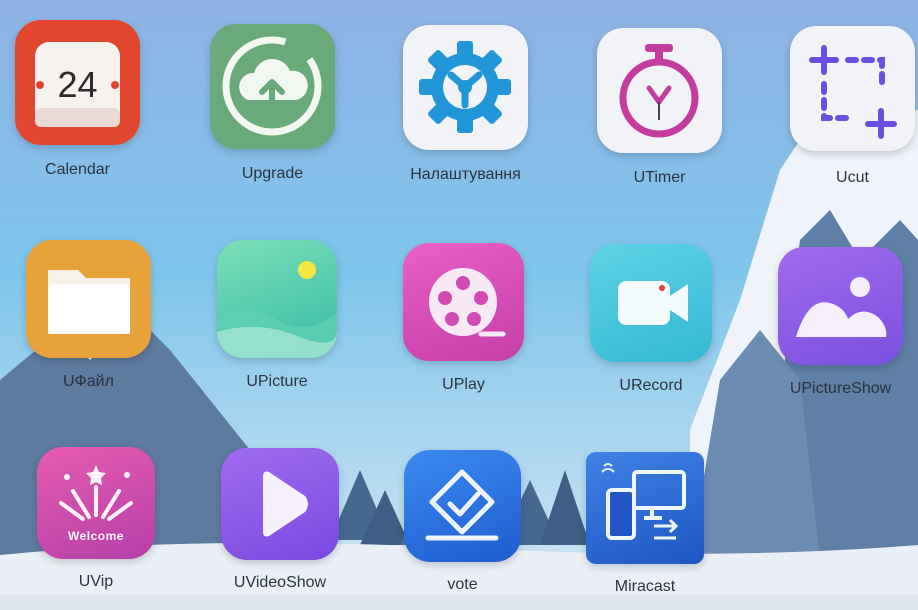 The image size is (918, 610). What do you see at coordinates (77, 169) in the screenshot?
I see `app-label-calendar: Calendar` at bounding box center [77, 169].